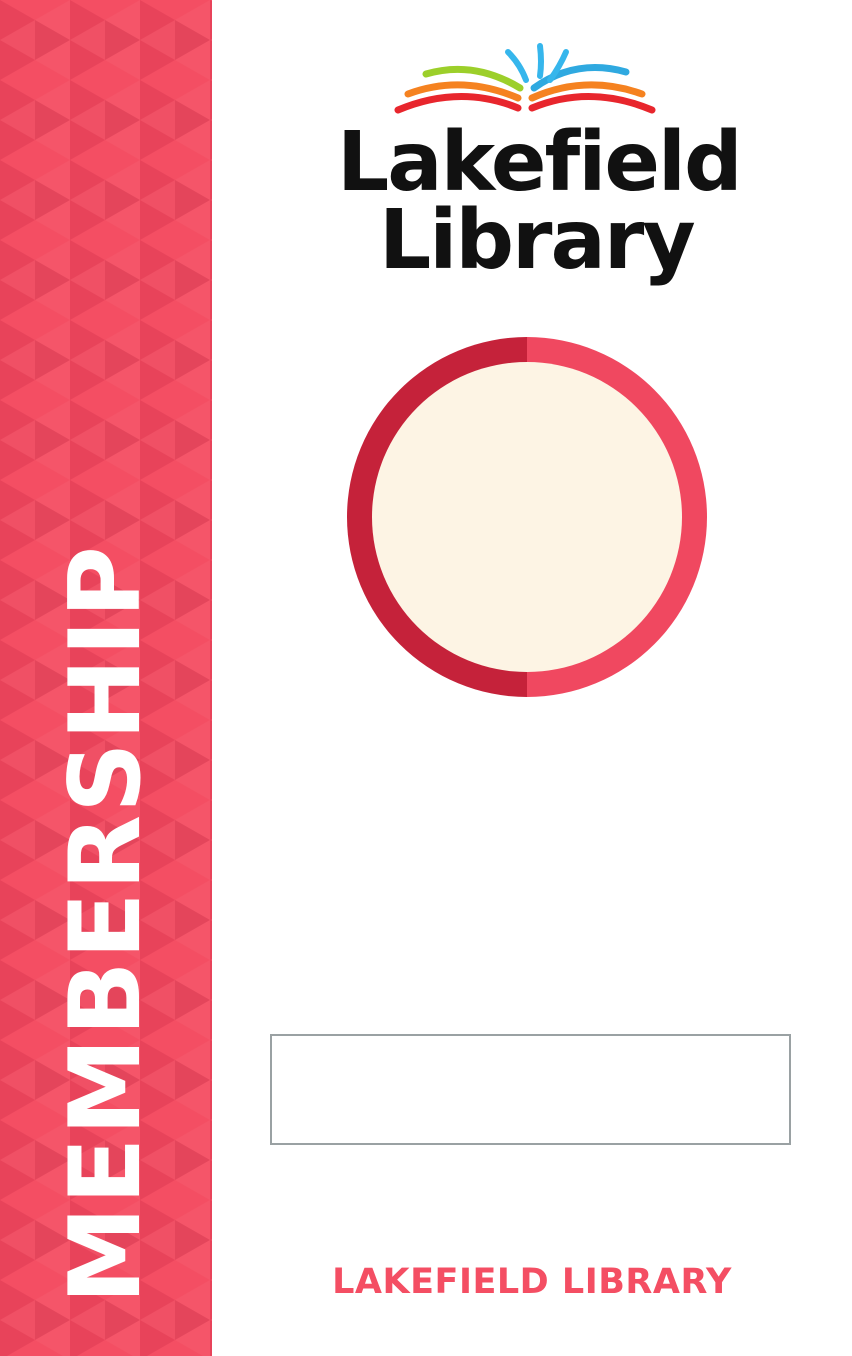 The image size is (852, 1356). I want to click on member-photo-placeholder, so click(527, 517).